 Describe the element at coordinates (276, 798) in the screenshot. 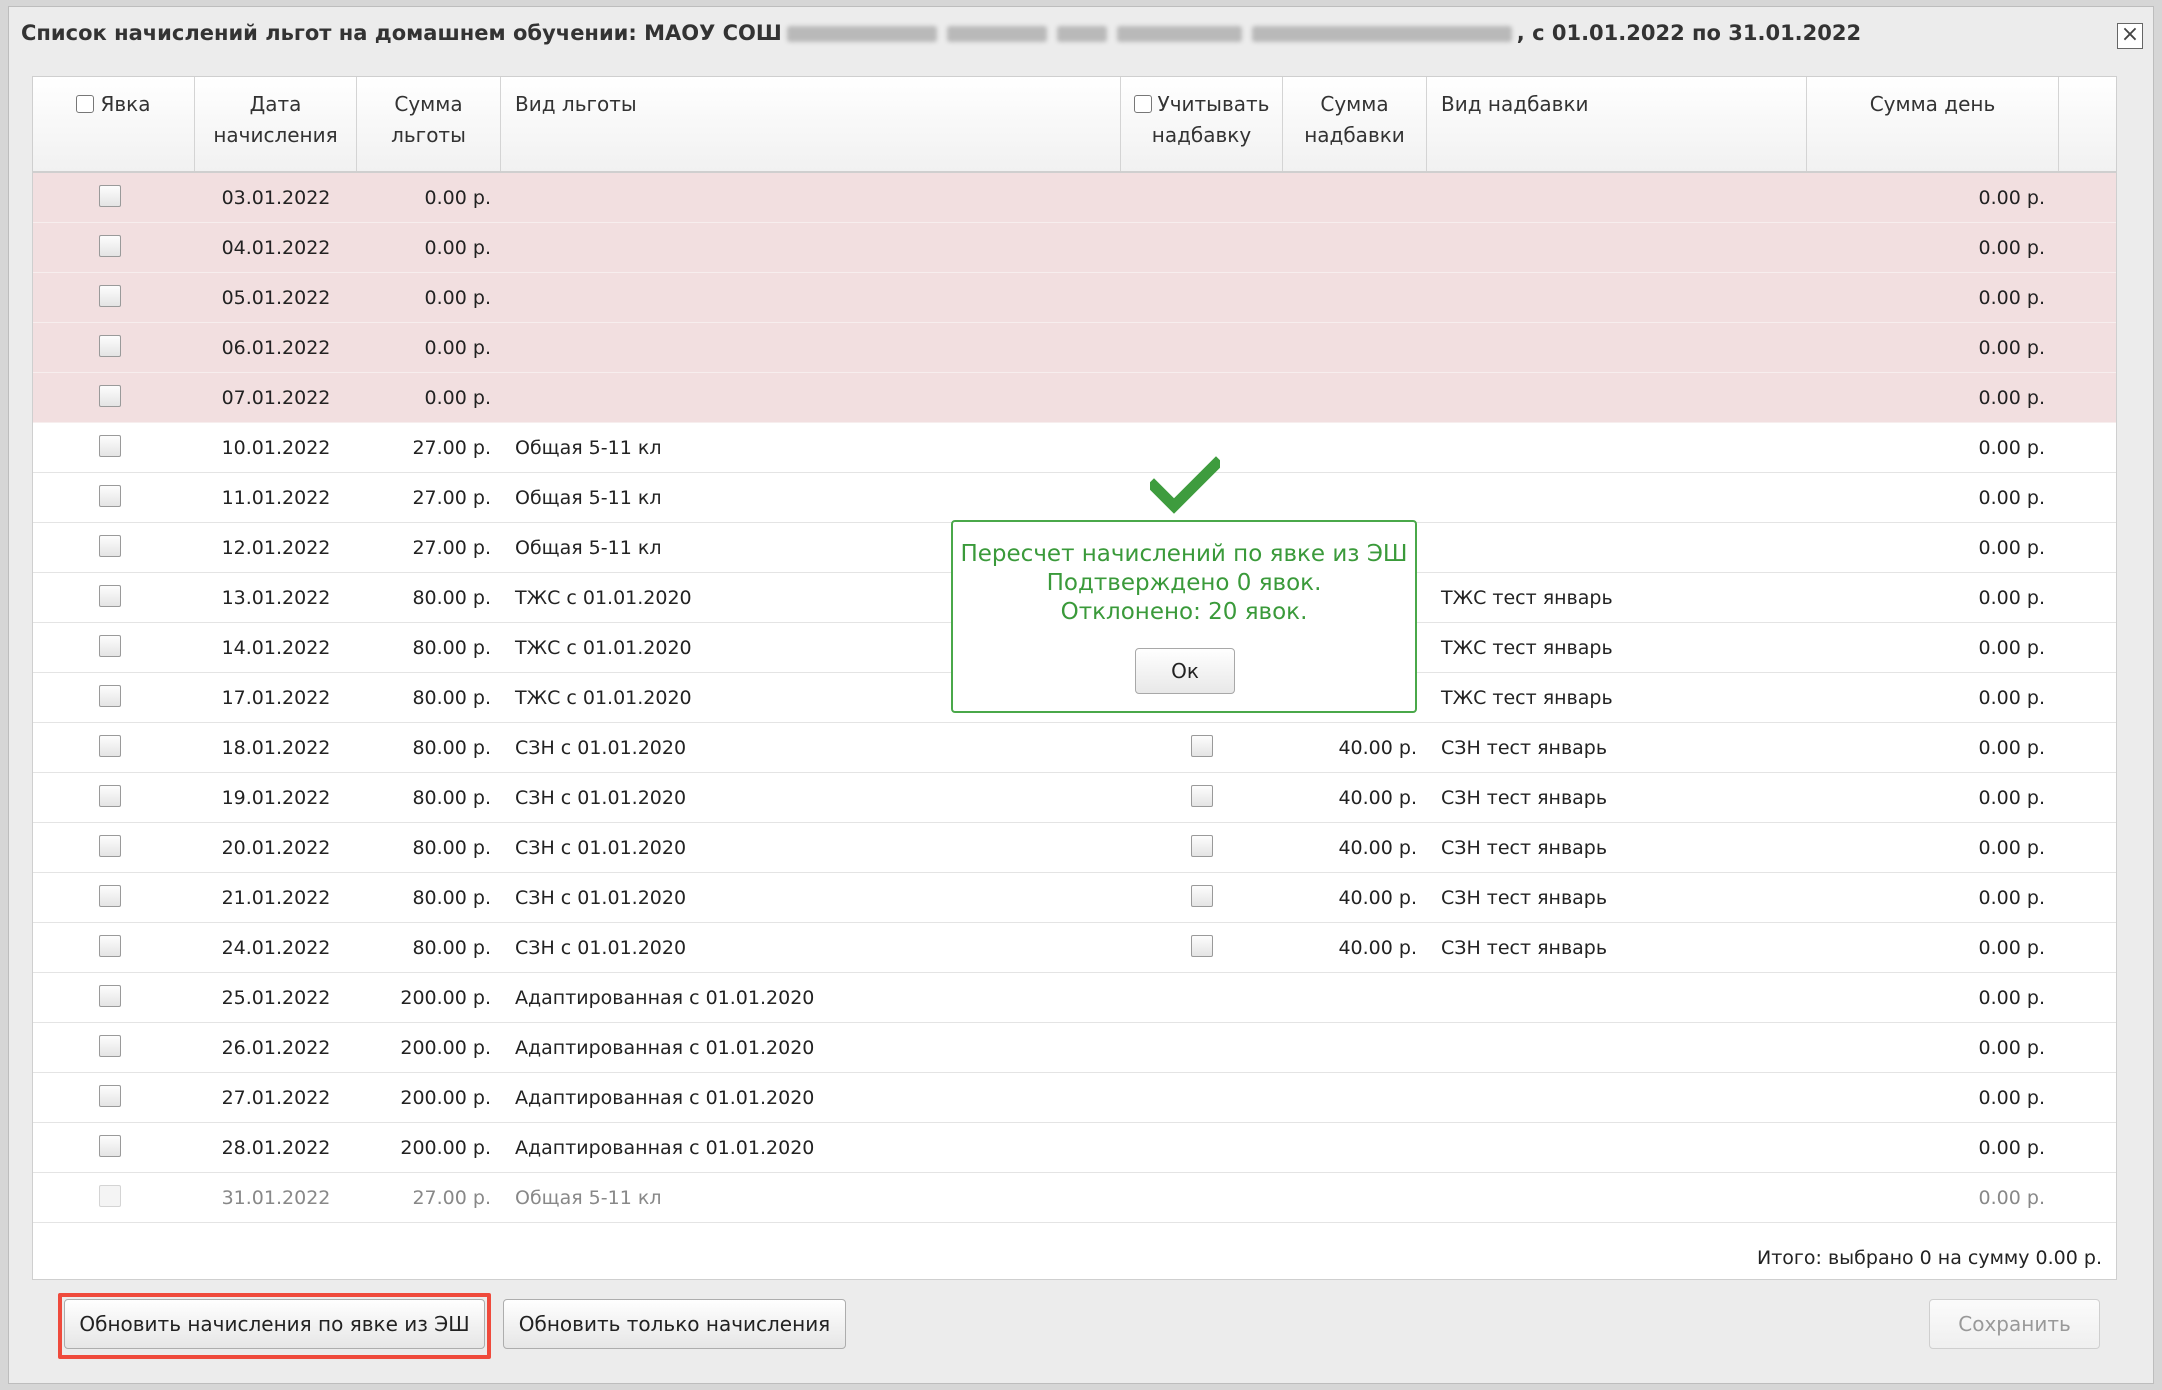

I see `accrual-date: 19.01.2022` at that location.